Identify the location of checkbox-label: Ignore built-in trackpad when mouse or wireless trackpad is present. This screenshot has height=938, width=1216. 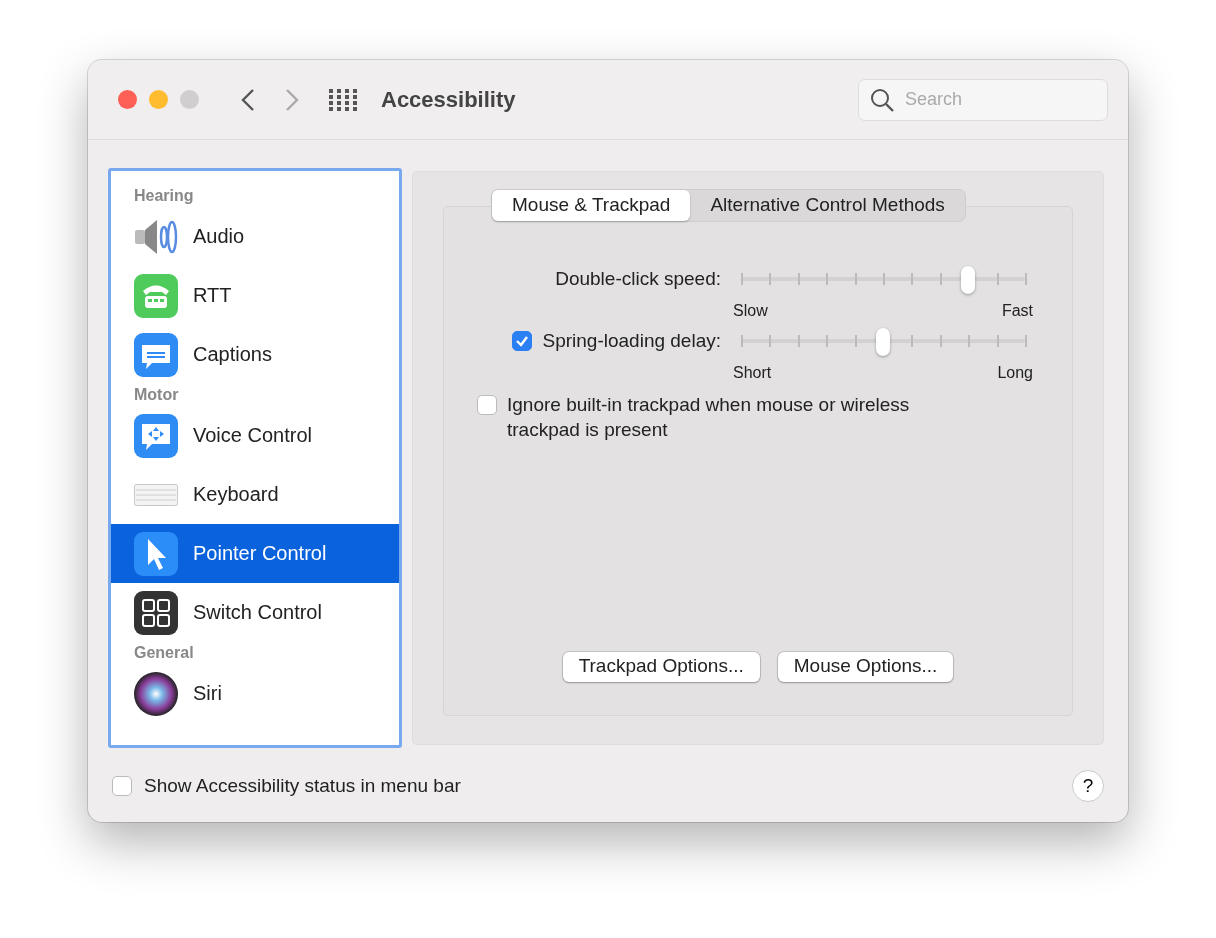
(709, 417).